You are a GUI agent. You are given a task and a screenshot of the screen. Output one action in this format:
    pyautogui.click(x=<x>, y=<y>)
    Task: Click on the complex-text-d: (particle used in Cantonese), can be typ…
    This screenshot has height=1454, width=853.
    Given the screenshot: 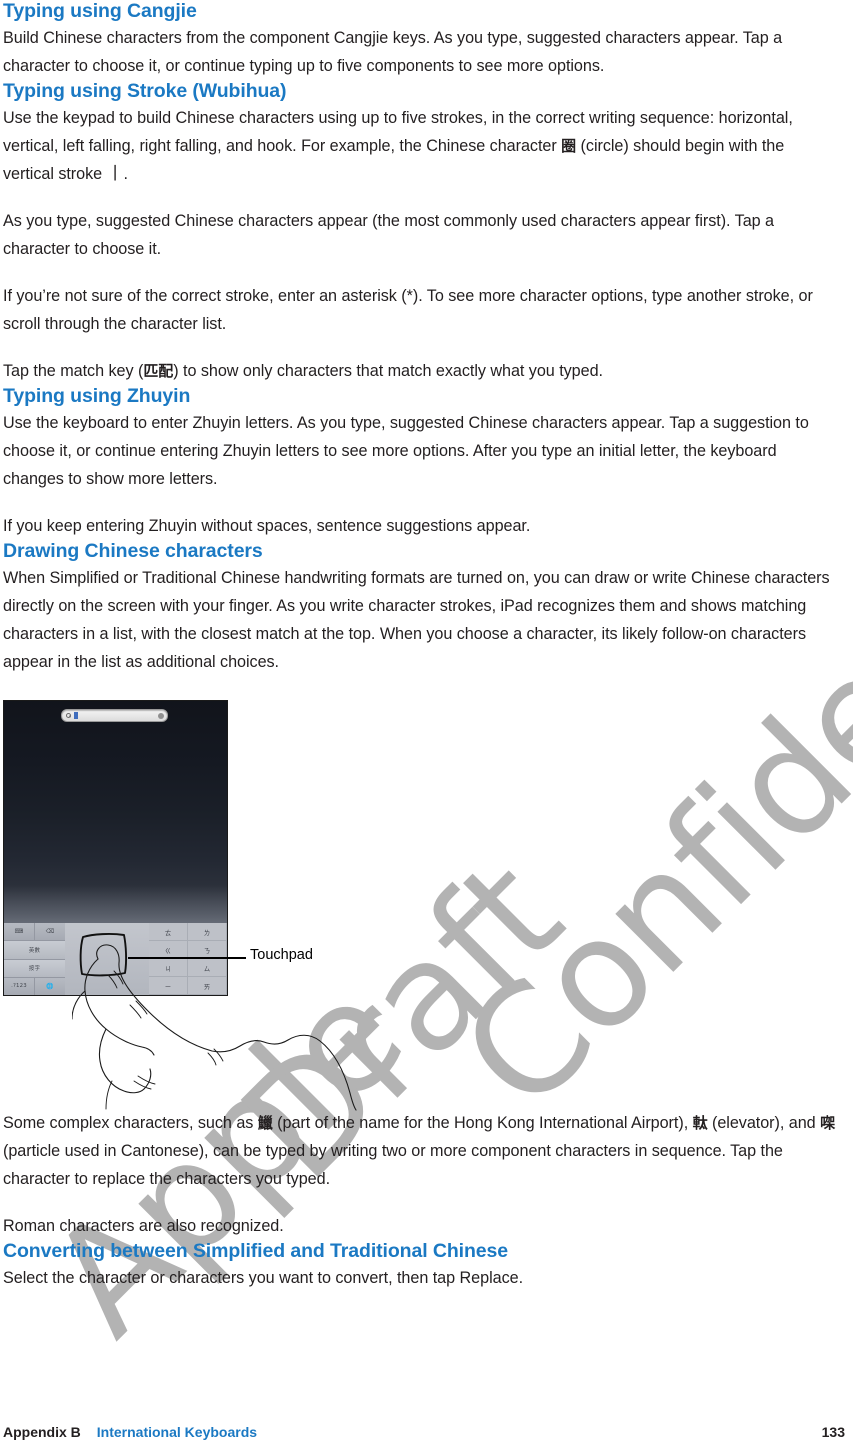 What is the action you would take?
    pyautogui.click(x=393, y=1165)
    